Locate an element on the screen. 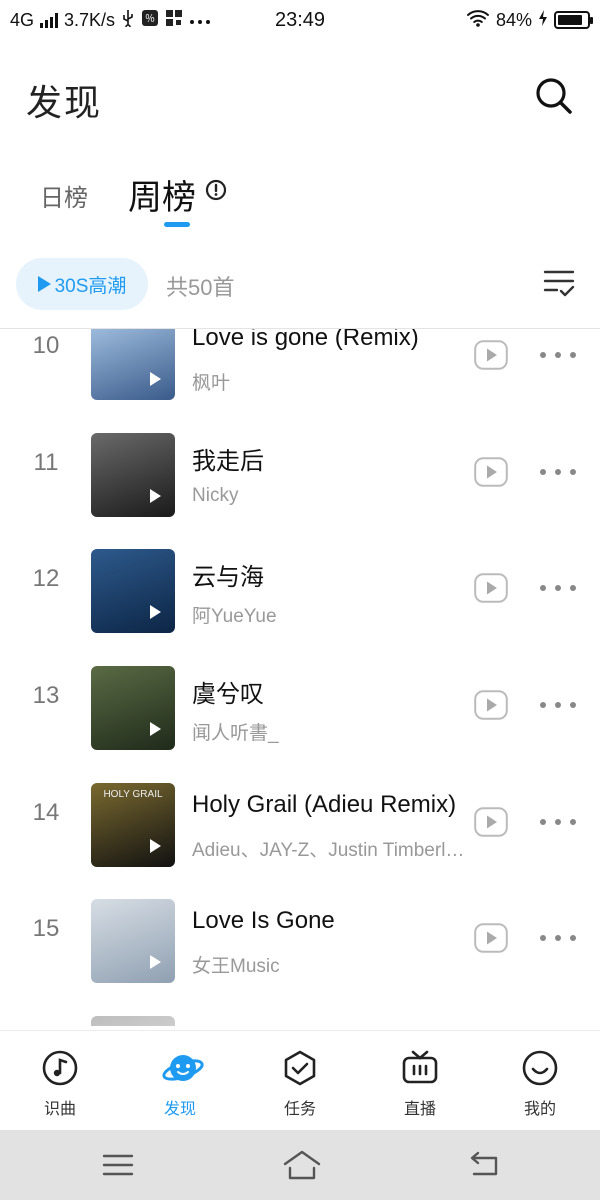 The image size is (600, 1200). song-row: 15 Love Is Gone 女王Music is located at coordinates (300, 927).